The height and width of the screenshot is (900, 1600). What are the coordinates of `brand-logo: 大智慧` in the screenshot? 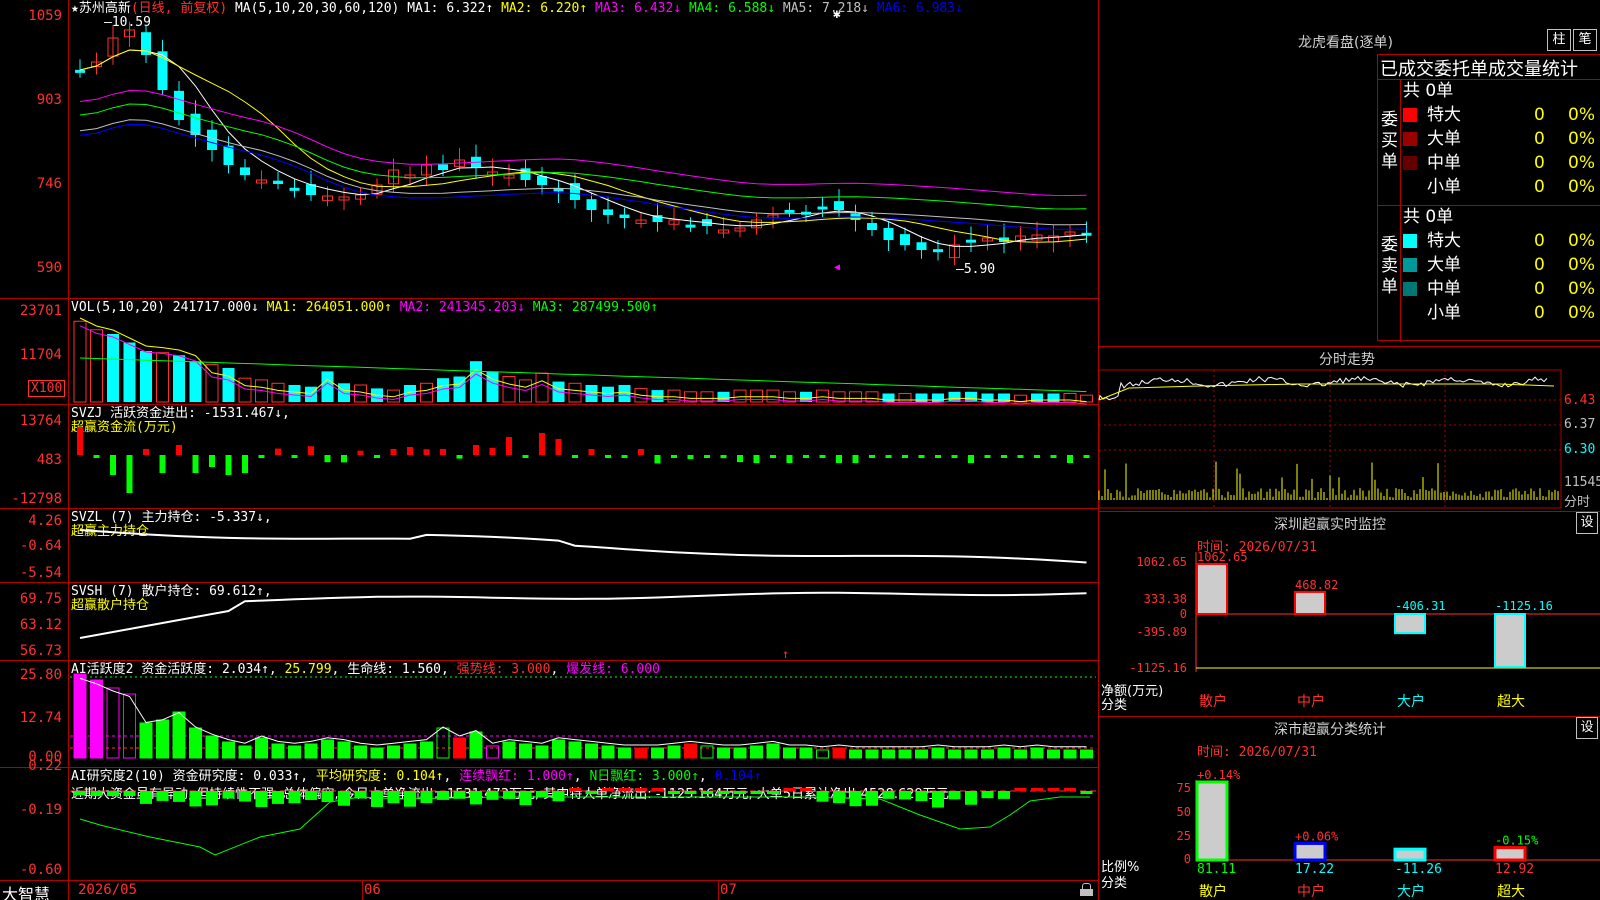 It's located at (26, 890).